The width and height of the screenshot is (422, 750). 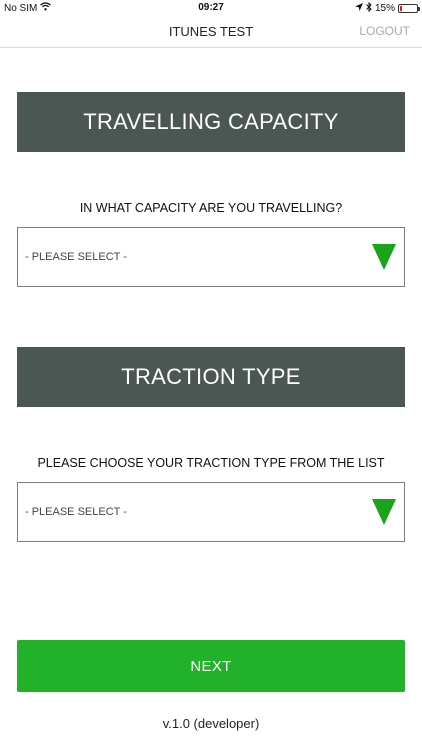 What do you see at coordinates (76, 512) in the screenshot?
I see `traction-select-value: - PLEASE SELECT -` at bounding box center [76, 512].